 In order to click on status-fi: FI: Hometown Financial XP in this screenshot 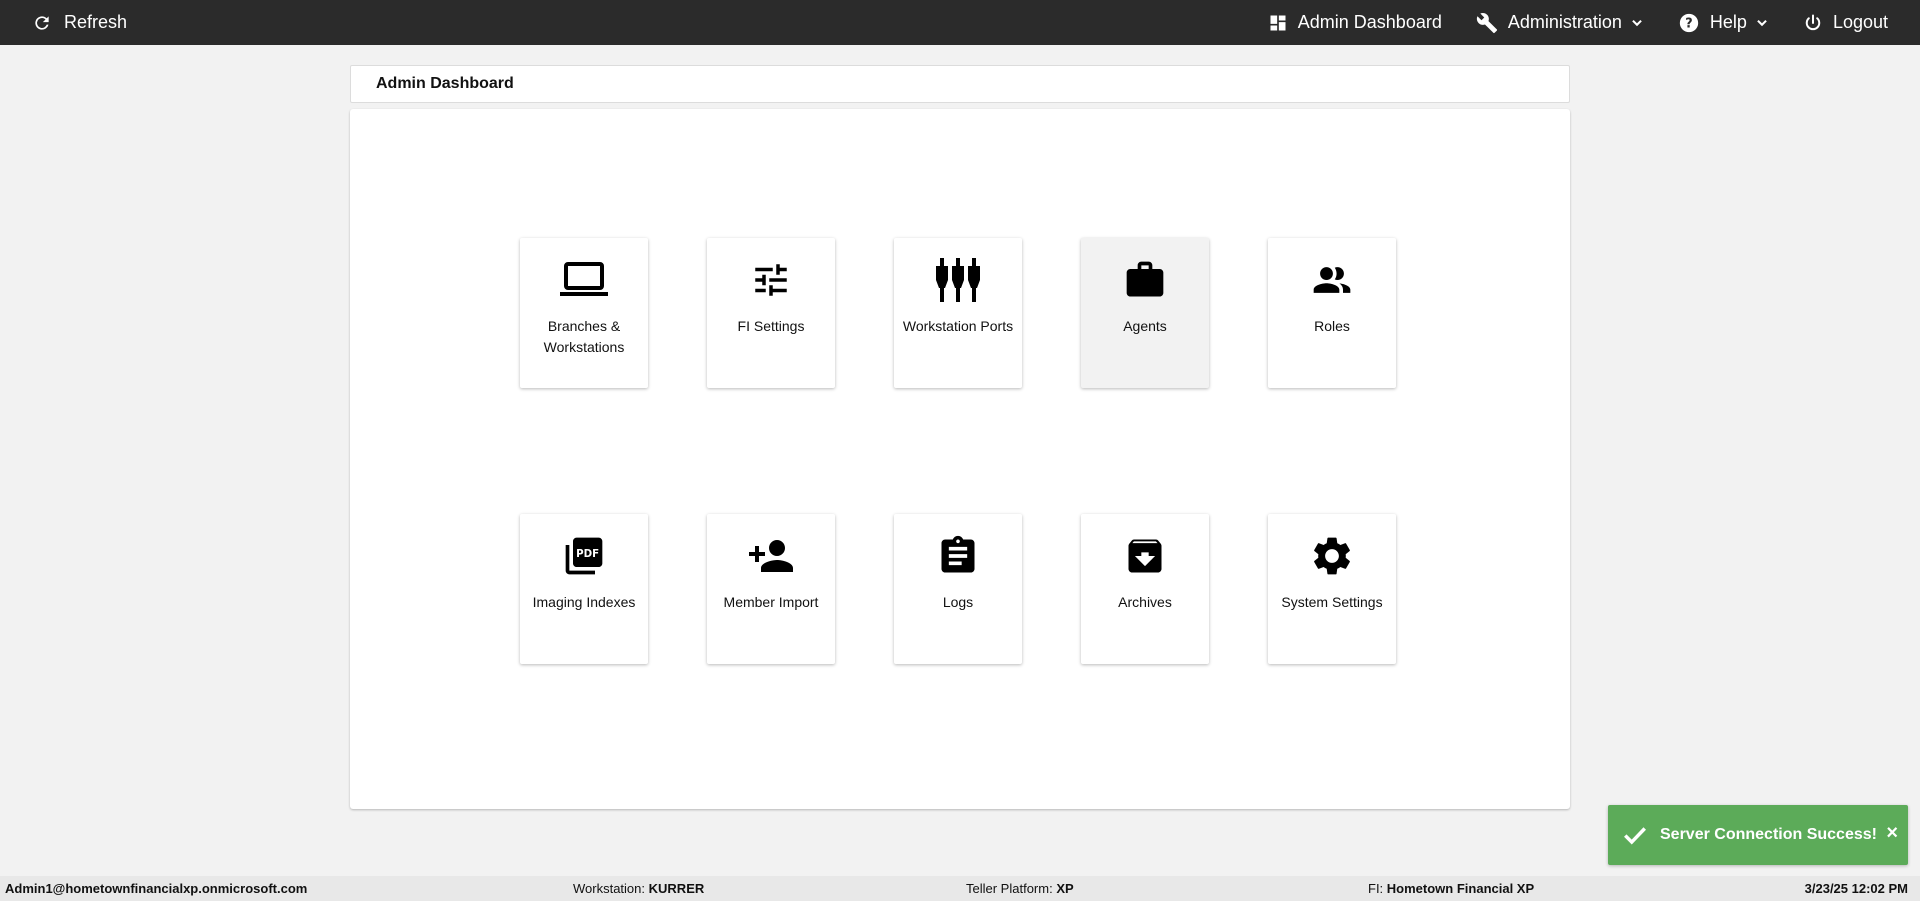, I will do `click(1451, 888)`.